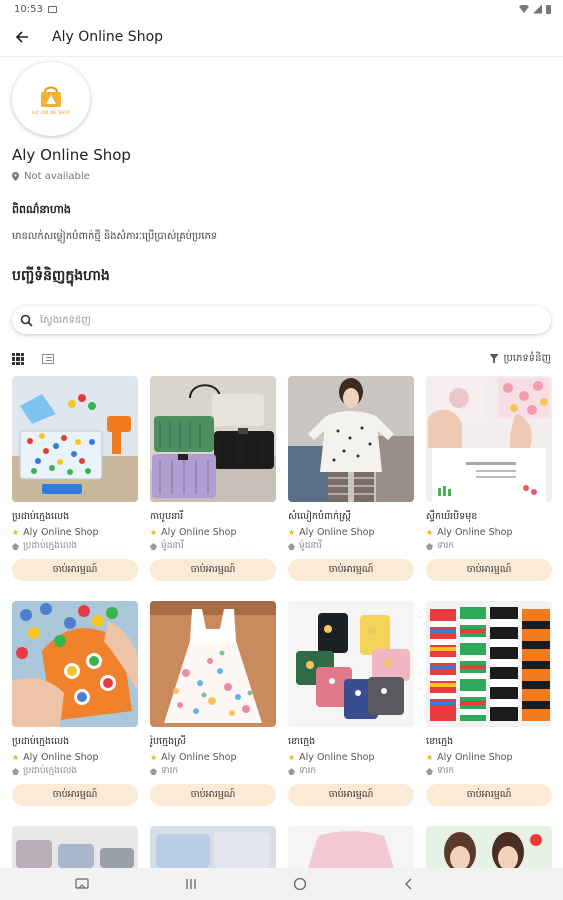  What do you see at coordinates (82, 884) in the screenshot?
I see `keyboard-switch-icon` at bounding box center [82, 884].